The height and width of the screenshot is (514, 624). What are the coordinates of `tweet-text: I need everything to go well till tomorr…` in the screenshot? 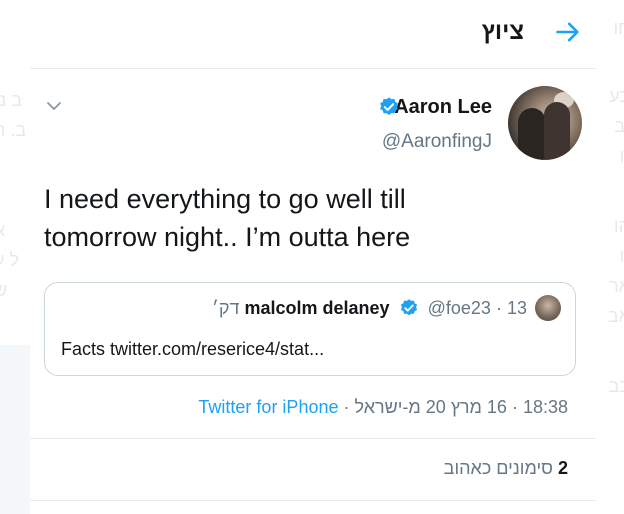 It's located at (227, 218).